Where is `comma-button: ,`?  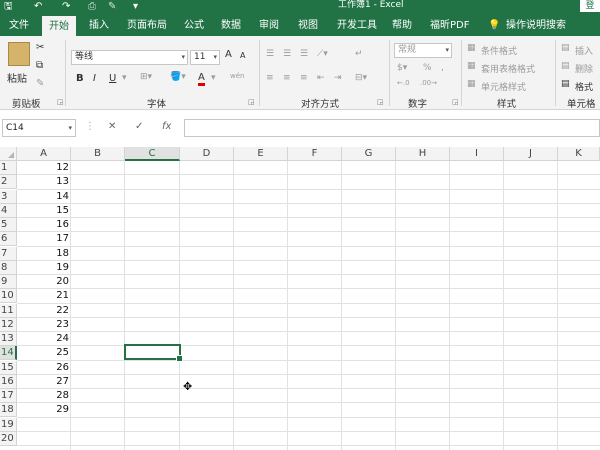 comma-button: , is located at coordinates (442, 68).